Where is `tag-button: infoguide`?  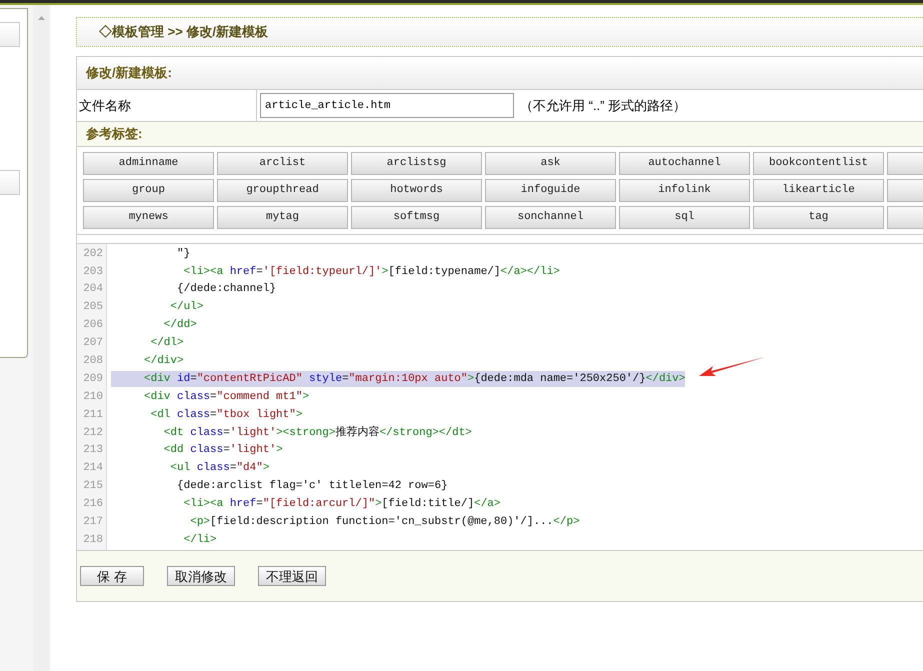 tag-button: infoguide is located at coordinates (550, 190).